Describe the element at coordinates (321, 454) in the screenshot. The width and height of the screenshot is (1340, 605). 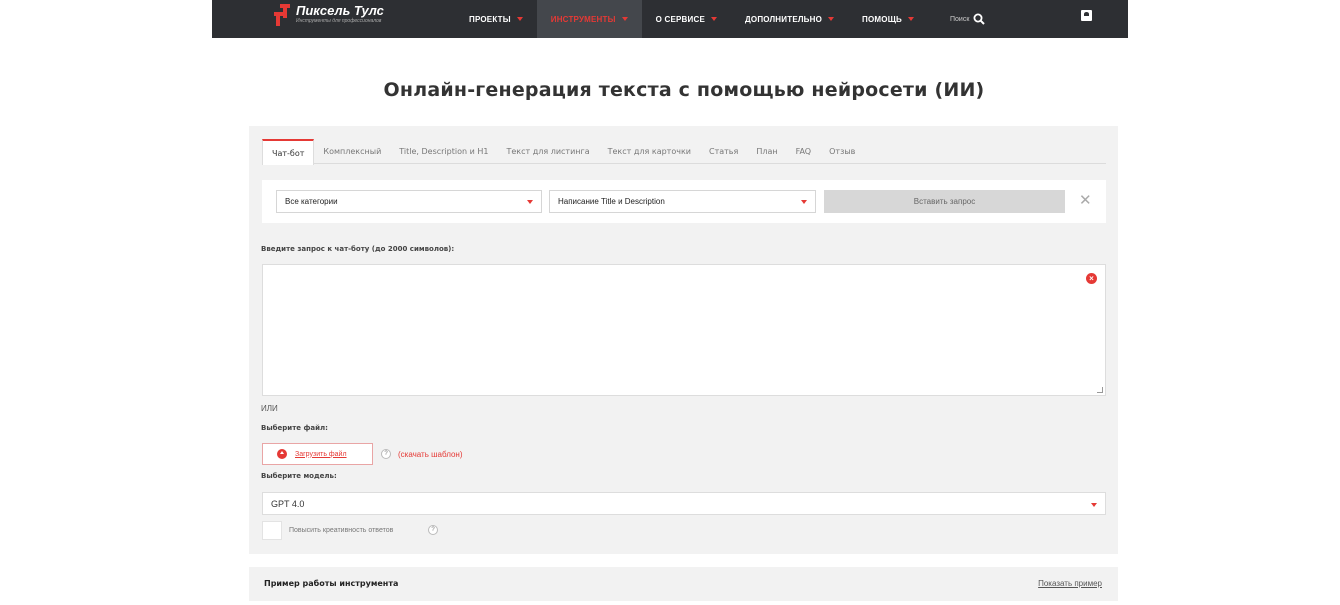
I see `upload-file-label: Загрузить файл` at that location.